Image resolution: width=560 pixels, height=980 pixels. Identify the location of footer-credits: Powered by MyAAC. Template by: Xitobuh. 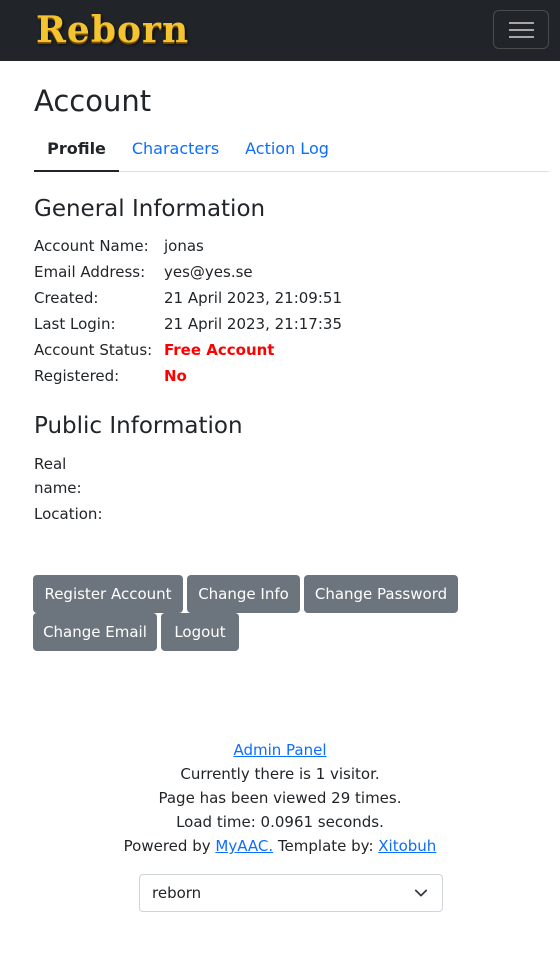
(280, 846).